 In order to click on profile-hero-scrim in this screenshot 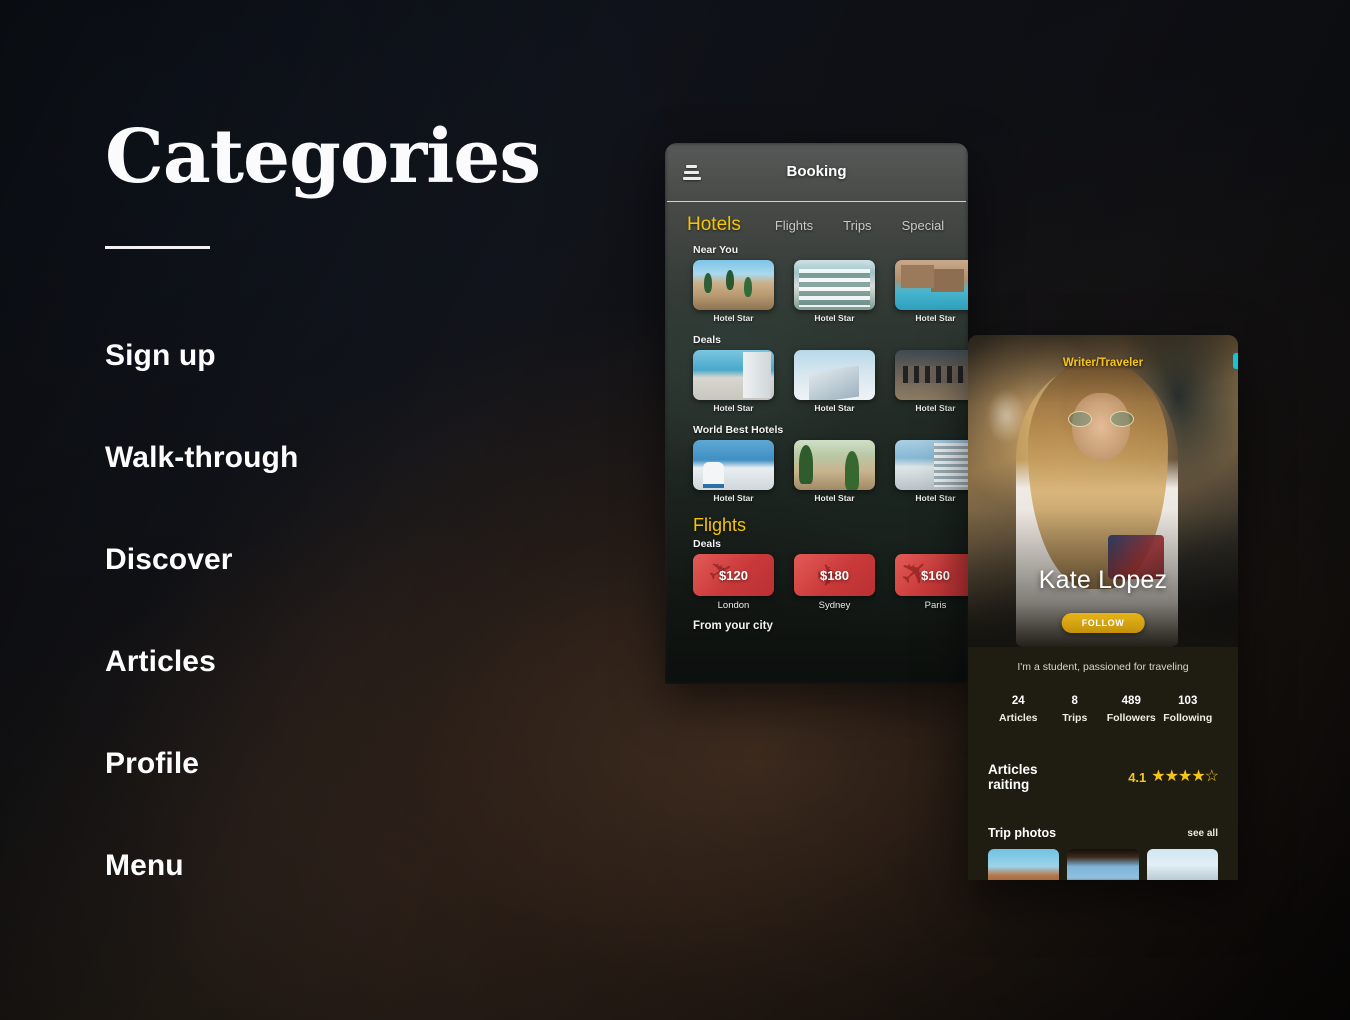, I will do `click(1103, 491)`.